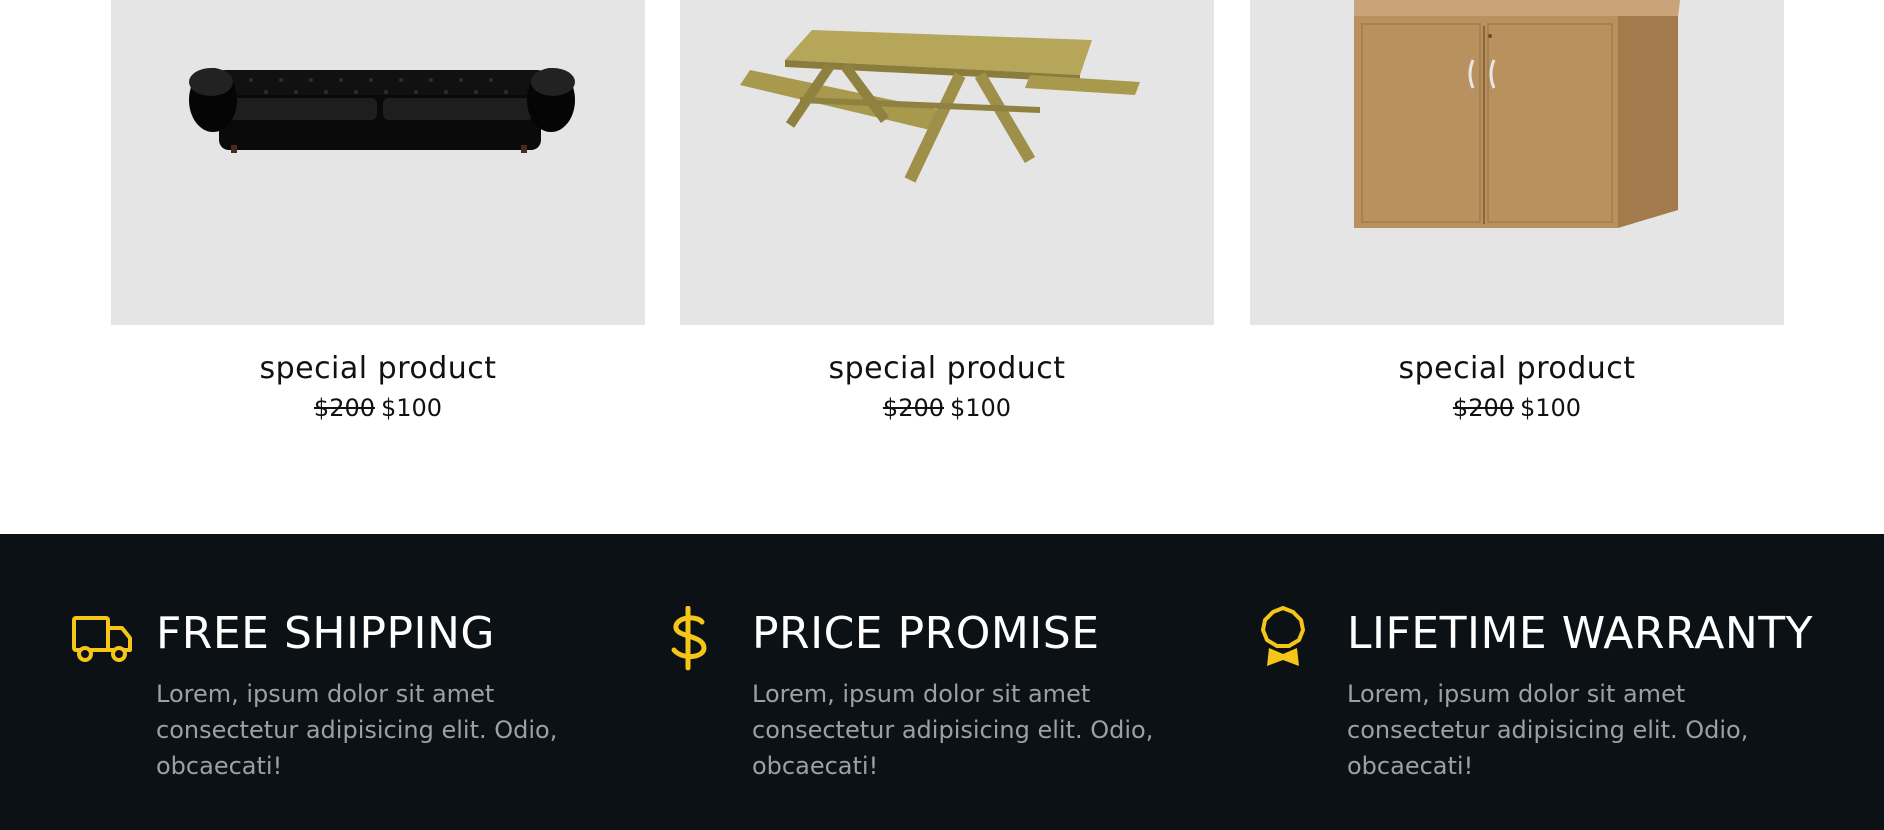  I want to click on feature-heading: PRICE PROMISE, so click(926, 633).